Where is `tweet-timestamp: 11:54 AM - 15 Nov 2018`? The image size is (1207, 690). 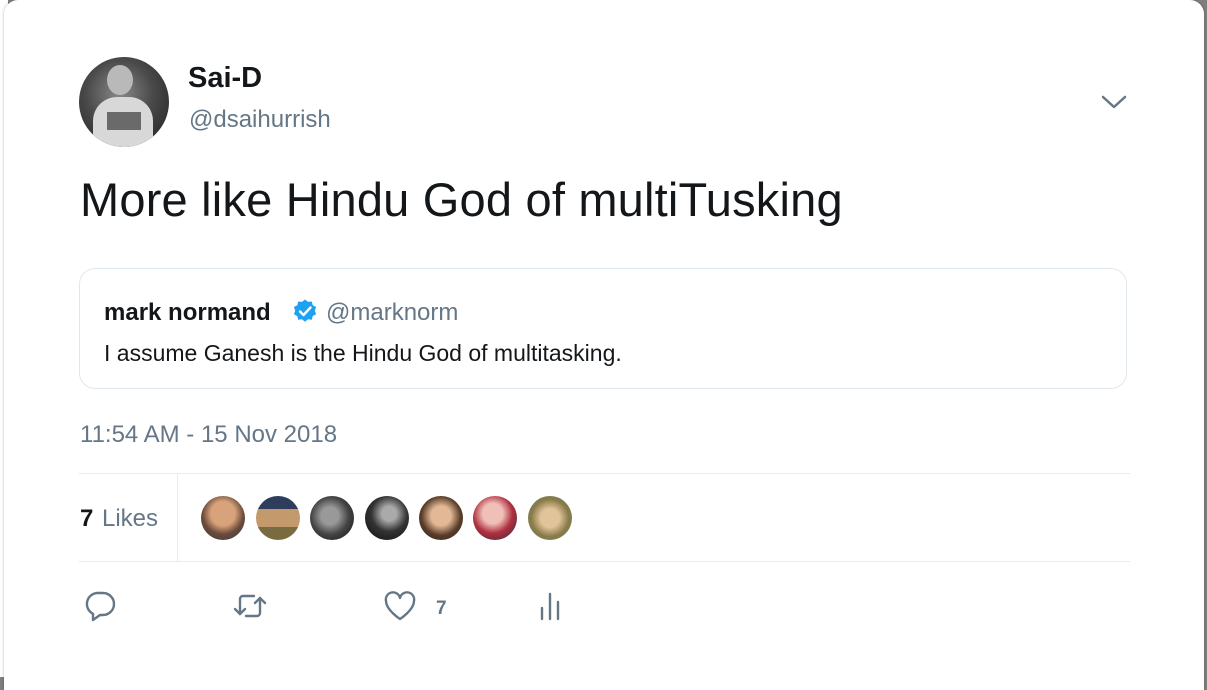 tweet-timestamp: 11:54 AM - 15 Nov 2018 is located at coordinates (208, 435).